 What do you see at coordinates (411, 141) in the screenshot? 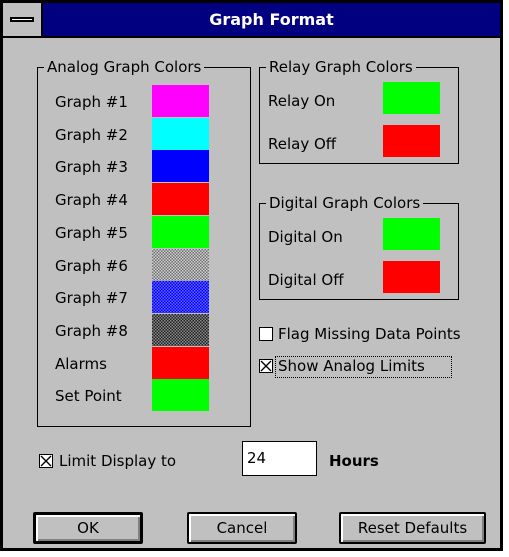
I see `relay-off-swatch` at bounding box center [411, 141].